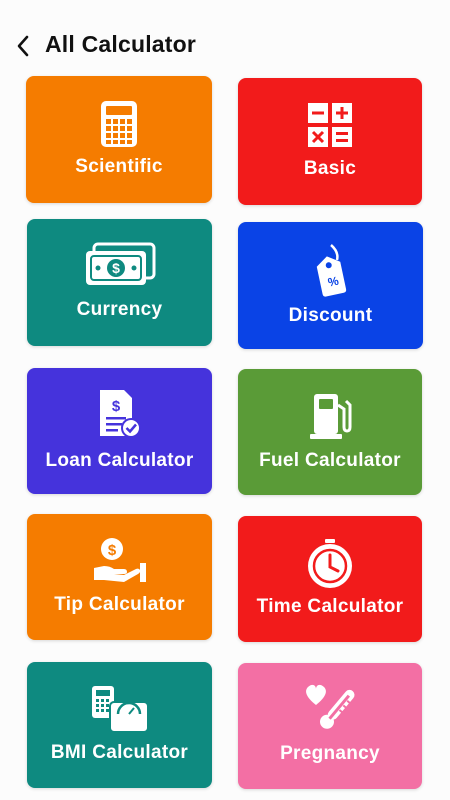 This screenshot has width=450, height=800. What do you see at coordinates (119, 166) in the screenshot?
I see `card-label: Scientific` at bounding box center [119, 166].